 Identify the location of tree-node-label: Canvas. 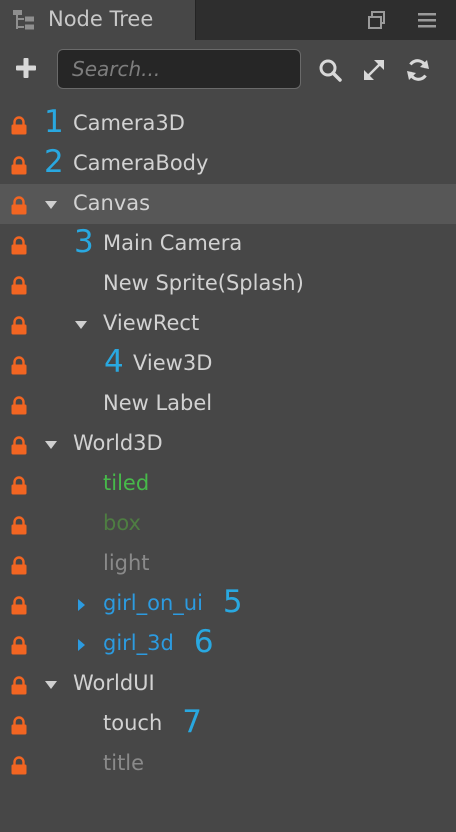
(111, 203).